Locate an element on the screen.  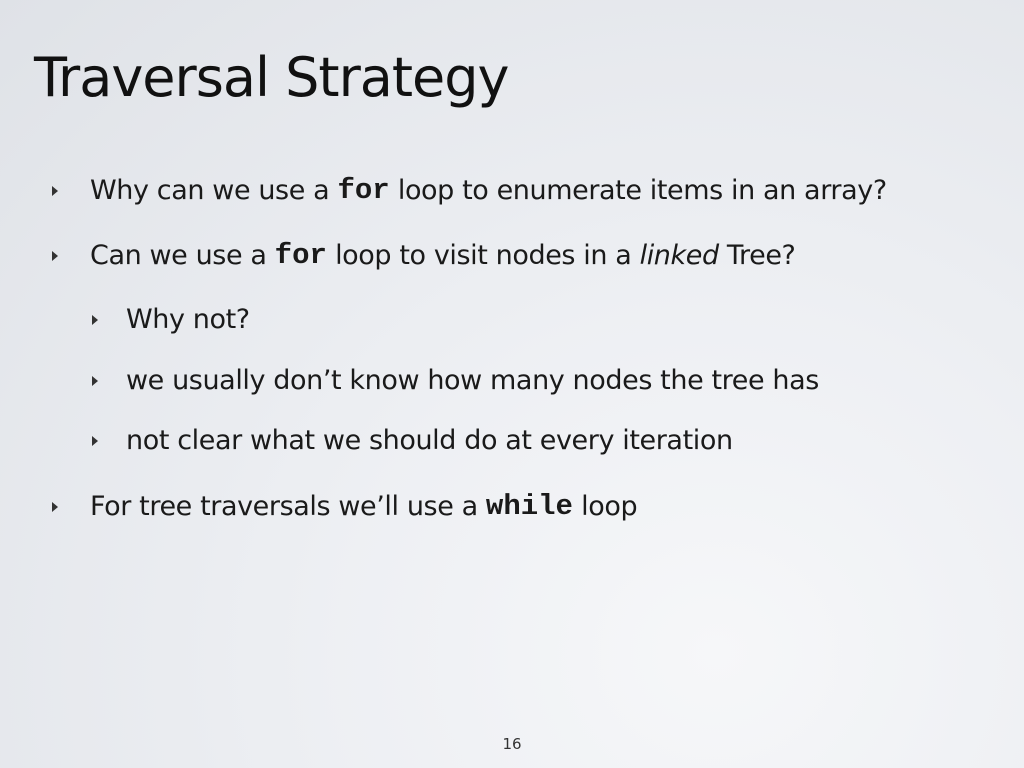
bullet-text: Can we use a is located at coordinates (182, 255).